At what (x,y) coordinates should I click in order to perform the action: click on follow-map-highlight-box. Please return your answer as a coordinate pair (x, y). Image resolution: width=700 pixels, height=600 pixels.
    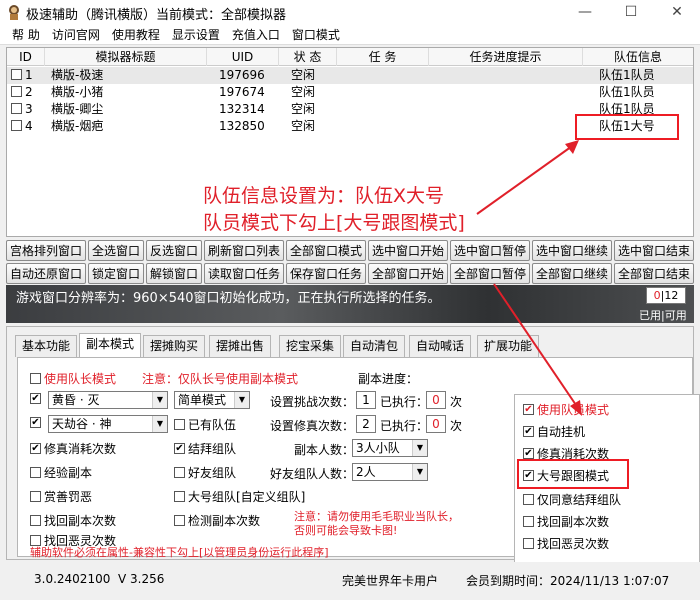
    Looking at the image, I should click on (573, 474).